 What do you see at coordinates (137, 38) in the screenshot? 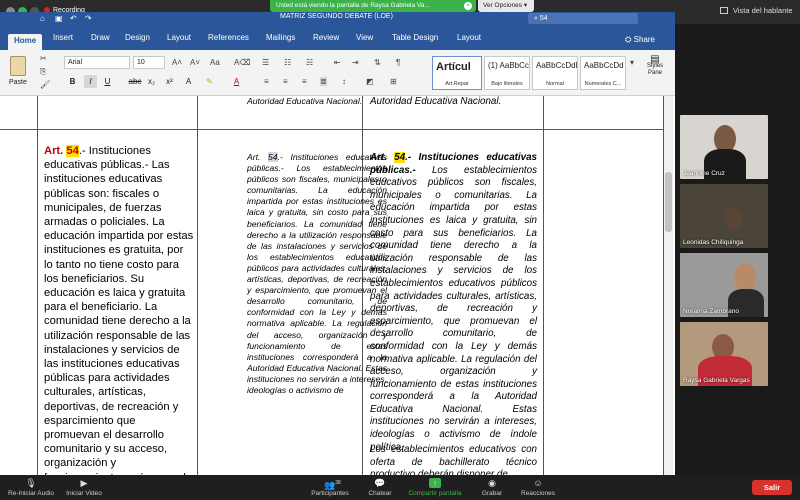
I see `tab-design: Design` at bounding box center [137, 38].